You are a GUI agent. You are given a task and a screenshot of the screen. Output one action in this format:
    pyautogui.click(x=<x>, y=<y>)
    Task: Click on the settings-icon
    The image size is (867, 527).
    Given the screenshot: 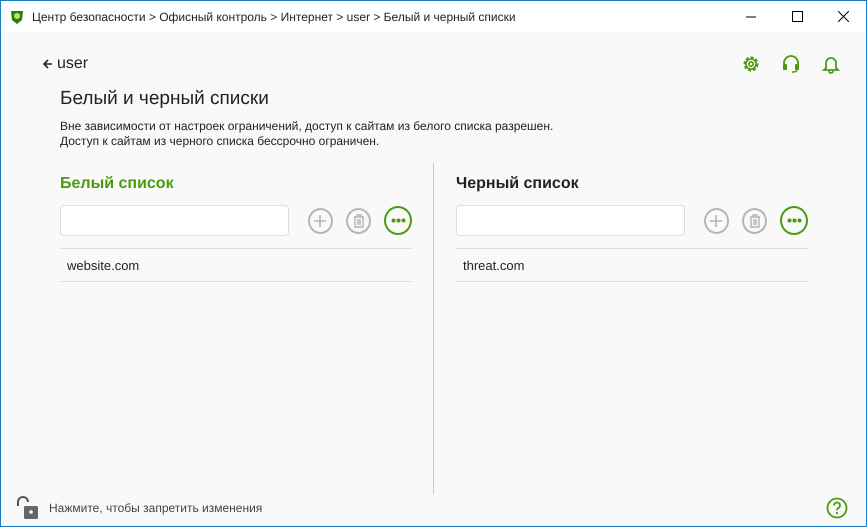 What is the action you would take?
    pyautogui.click(x=751, y=64)
    